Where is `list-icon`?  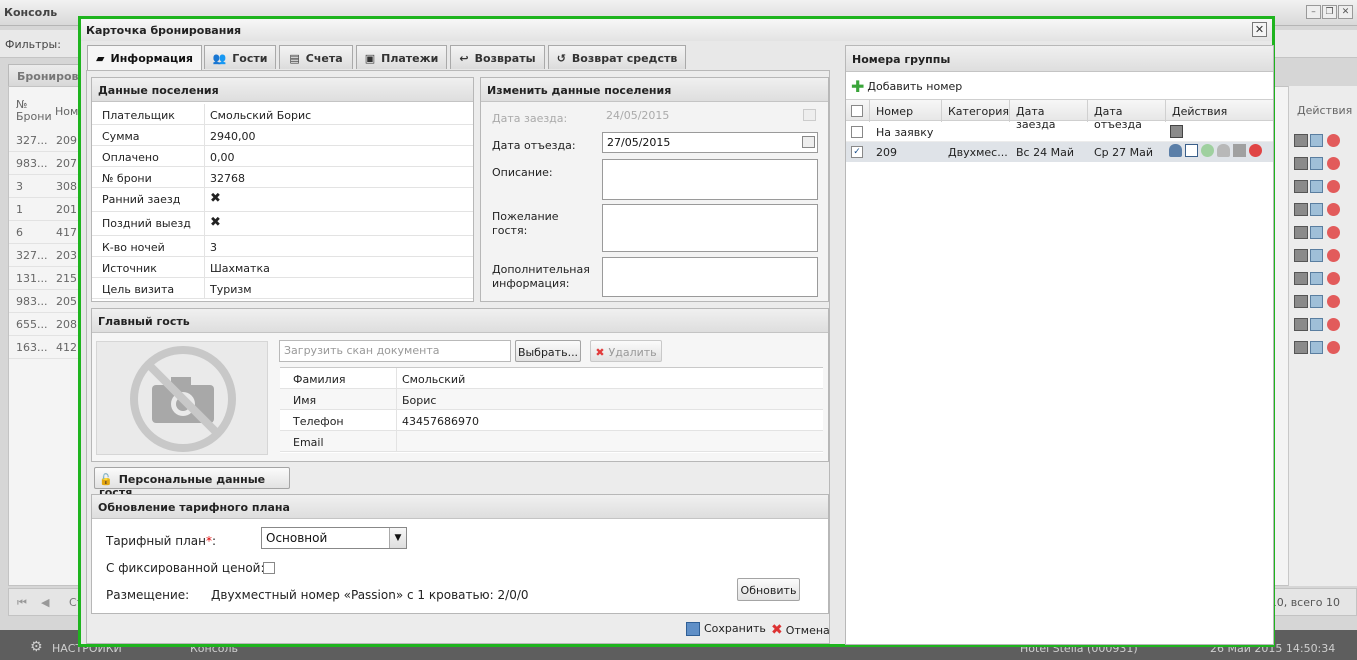
list-icon is located at coordinates (1191, 150).